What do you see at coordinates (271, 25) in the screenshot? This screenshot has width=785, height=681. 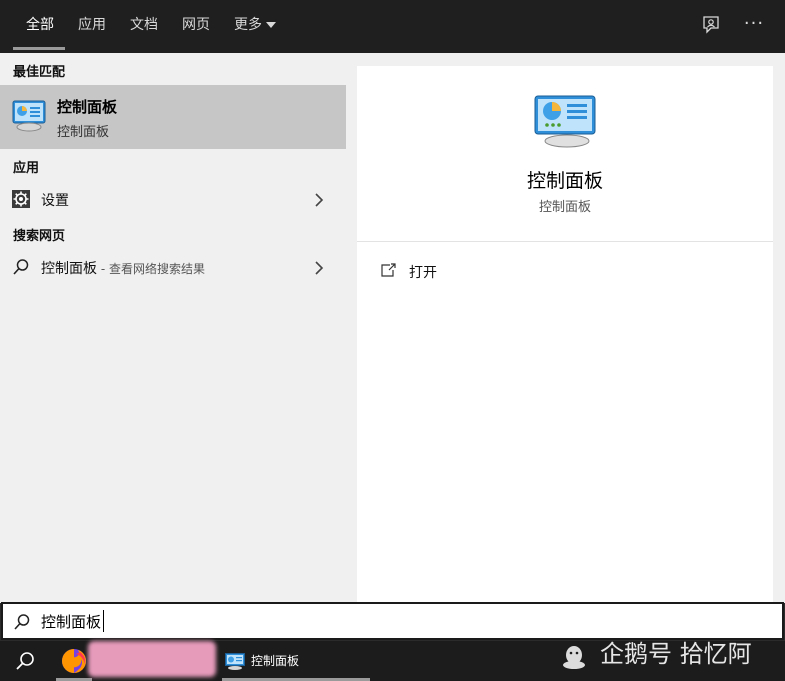 I see `chevron-down-icon` at bounding box center [271, 25].